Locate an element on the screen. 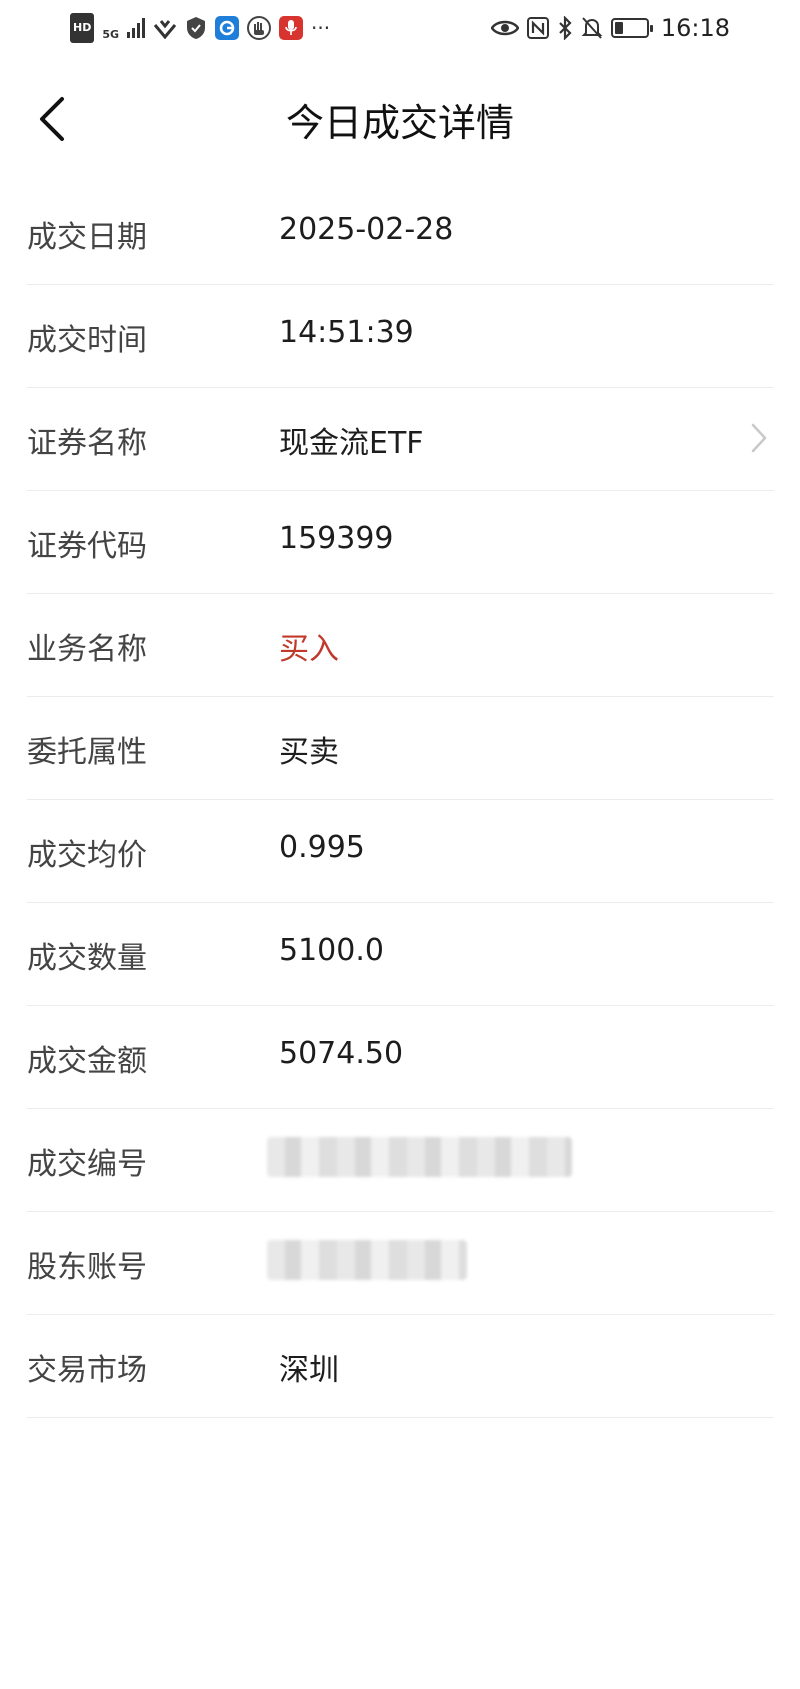 The height and width of the screenshot is (1689, 800). row-label: 成交数量 is located at coordinates (87, 958).